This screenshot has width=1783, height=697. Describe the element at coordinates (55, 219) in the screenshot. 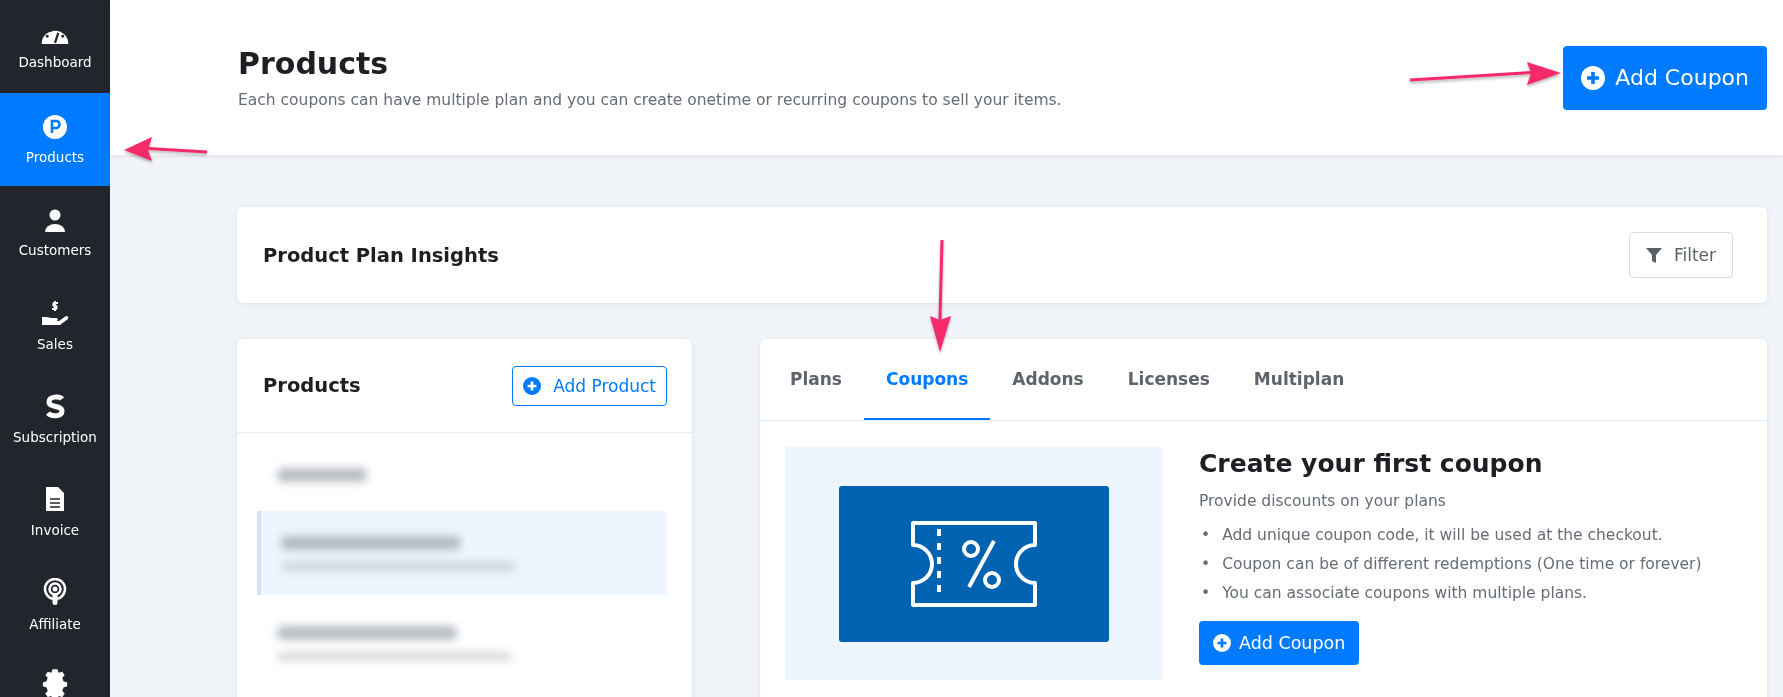

I see `user-icon` at that location.